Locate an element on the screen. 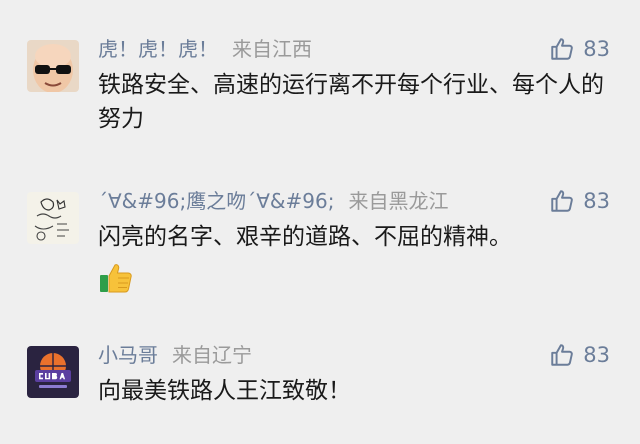 The height and width of the screenshot is (444, 640). comment-text: 铁路安全、高速的运行离不开每个行业、每个人的努力 is located at coordinates (351, 102).